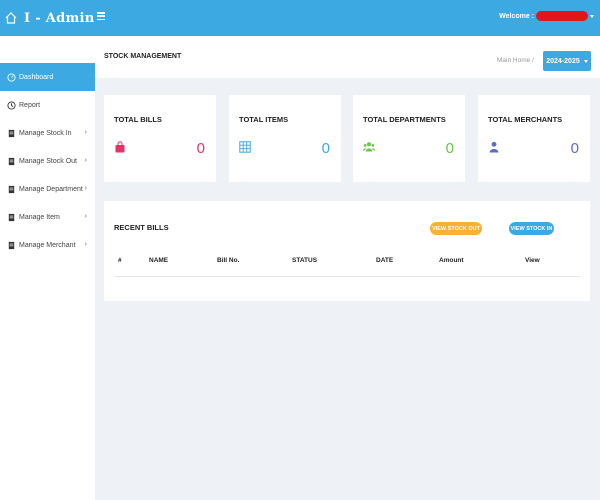 This screenshot has height=500, width=600. What do you see at coordinates (159, 260) in the screenshot?
I see `column-header: NAME` at bounding box center [159, 260].